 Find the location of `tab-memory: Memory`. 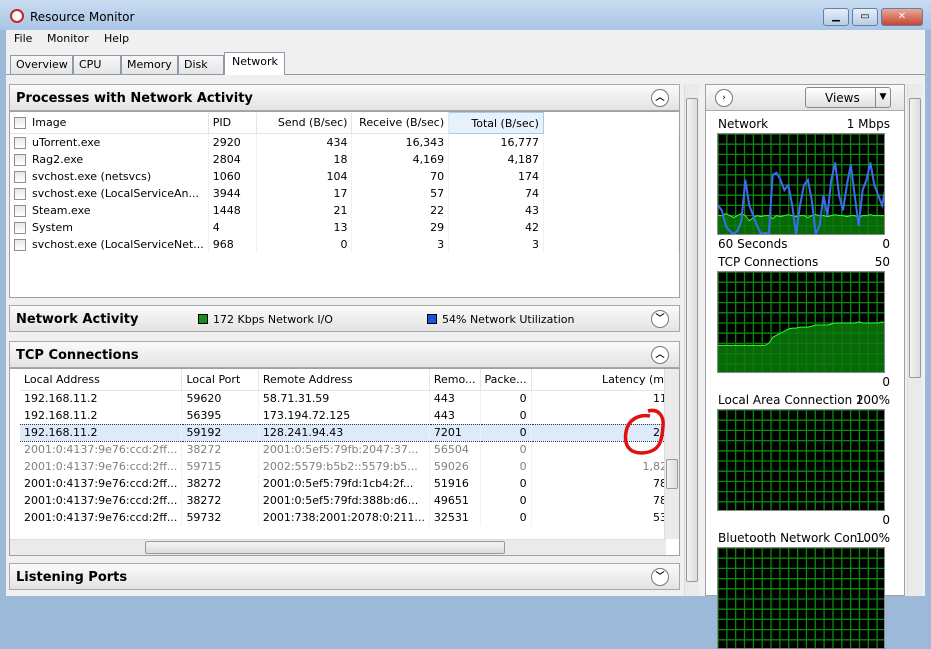

tab-memory: Memory is located at coordinates (149, 65).